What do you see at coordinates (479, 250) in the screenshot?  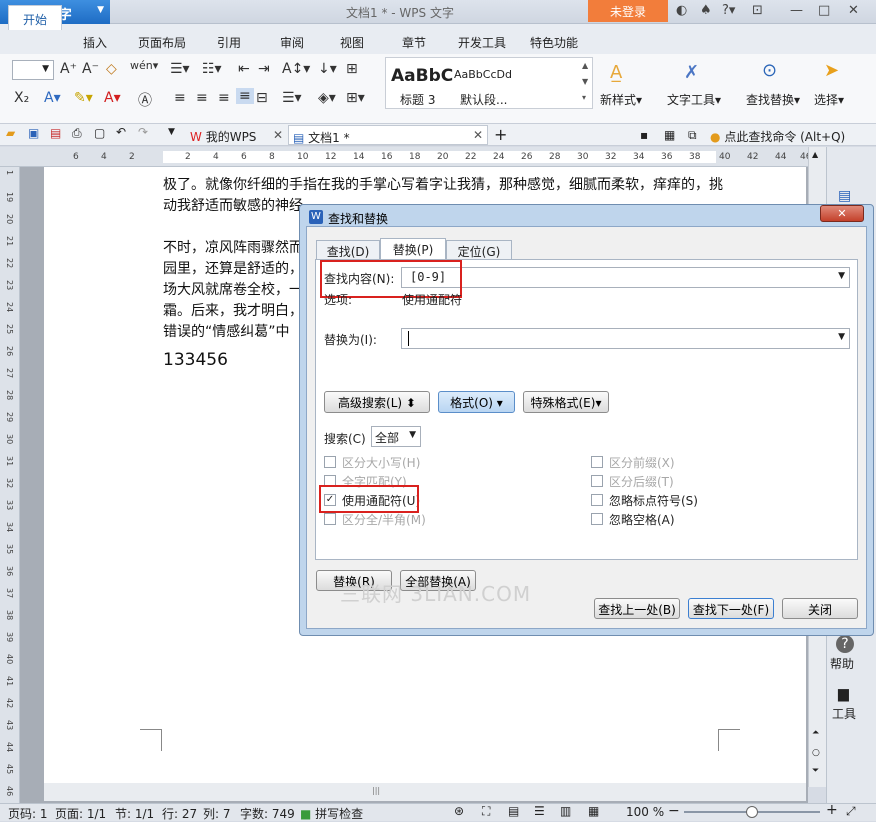 I see `tab-goto: 定位(G)` at bounding box center [479, 250].